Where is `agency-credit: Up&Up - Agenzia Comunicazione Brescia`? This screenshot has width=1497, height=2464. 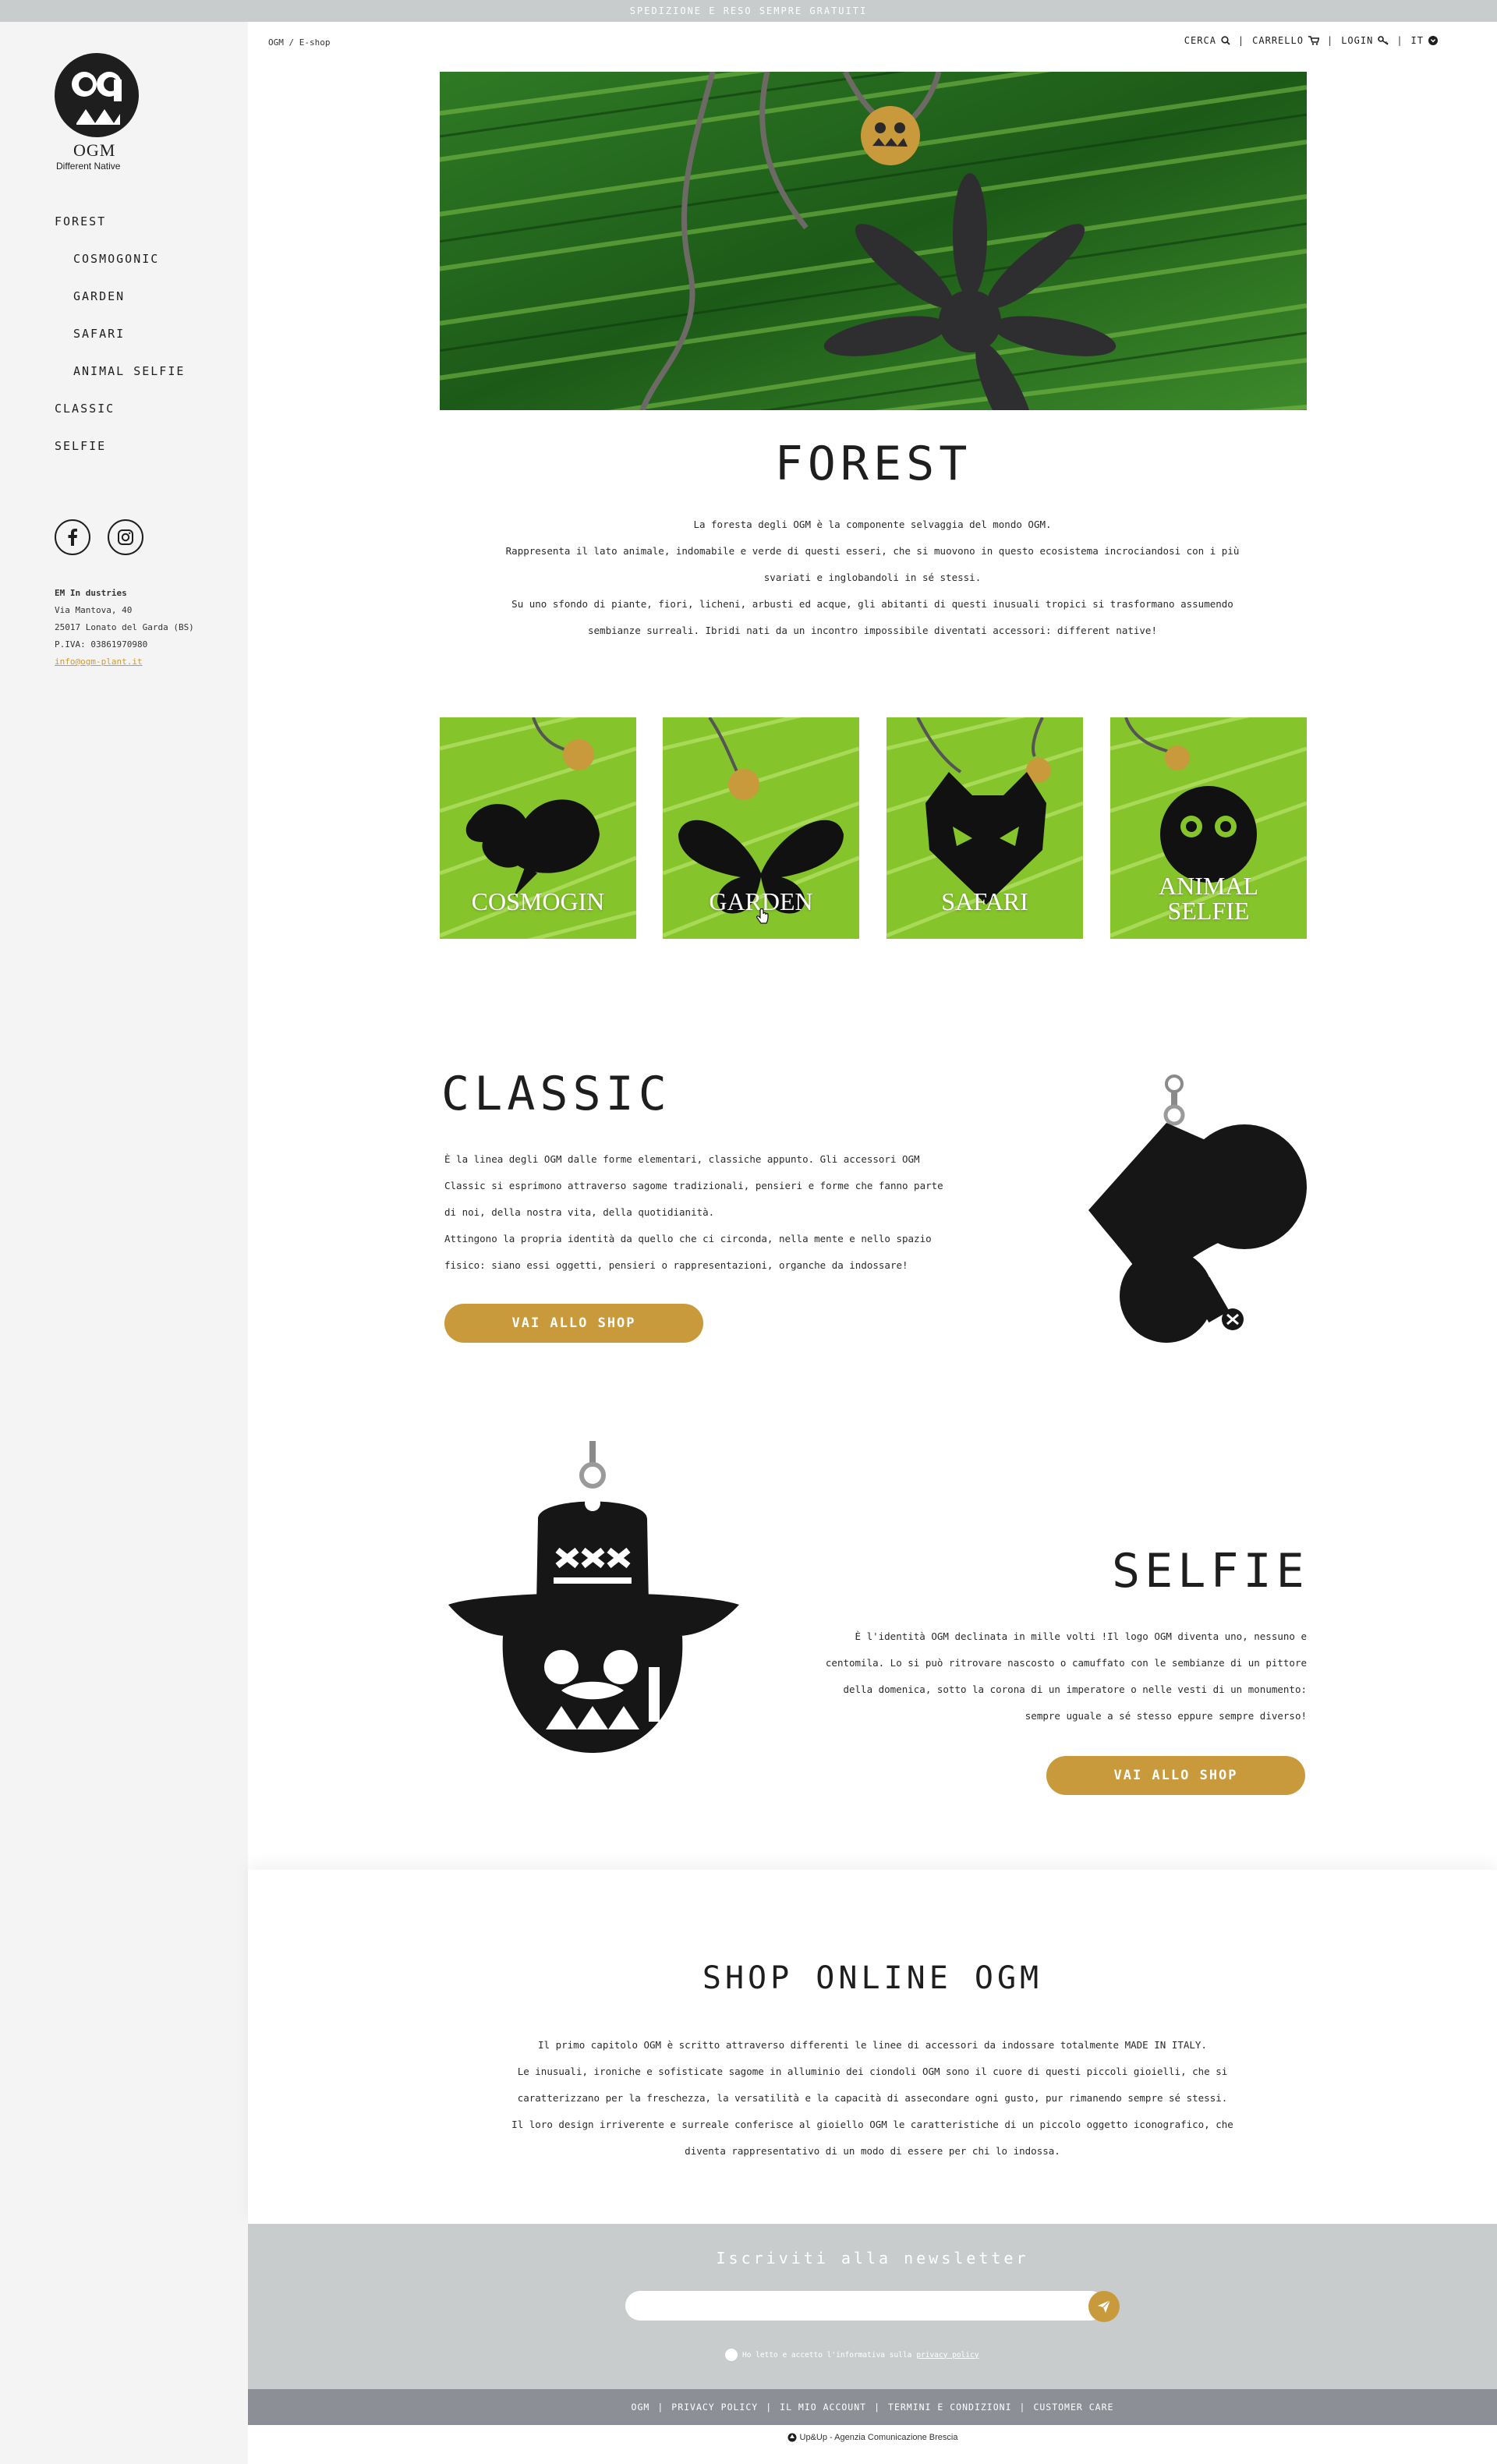
agency-credit: Up&Up - Agenzia Comunicazione Brescia is located at coordinates (872, 2437).